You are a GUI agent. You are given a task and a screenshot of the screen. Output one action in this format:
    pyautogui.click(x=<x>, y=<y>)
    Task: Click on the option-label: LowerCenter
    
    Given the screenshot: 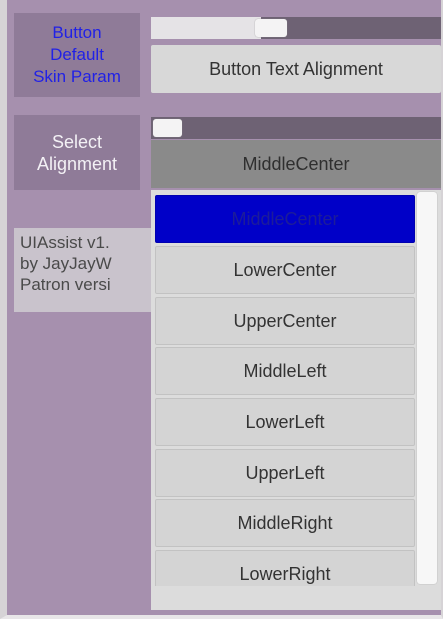 What is the action you would take?
    pyautogui.click(x=285, y=269)
    